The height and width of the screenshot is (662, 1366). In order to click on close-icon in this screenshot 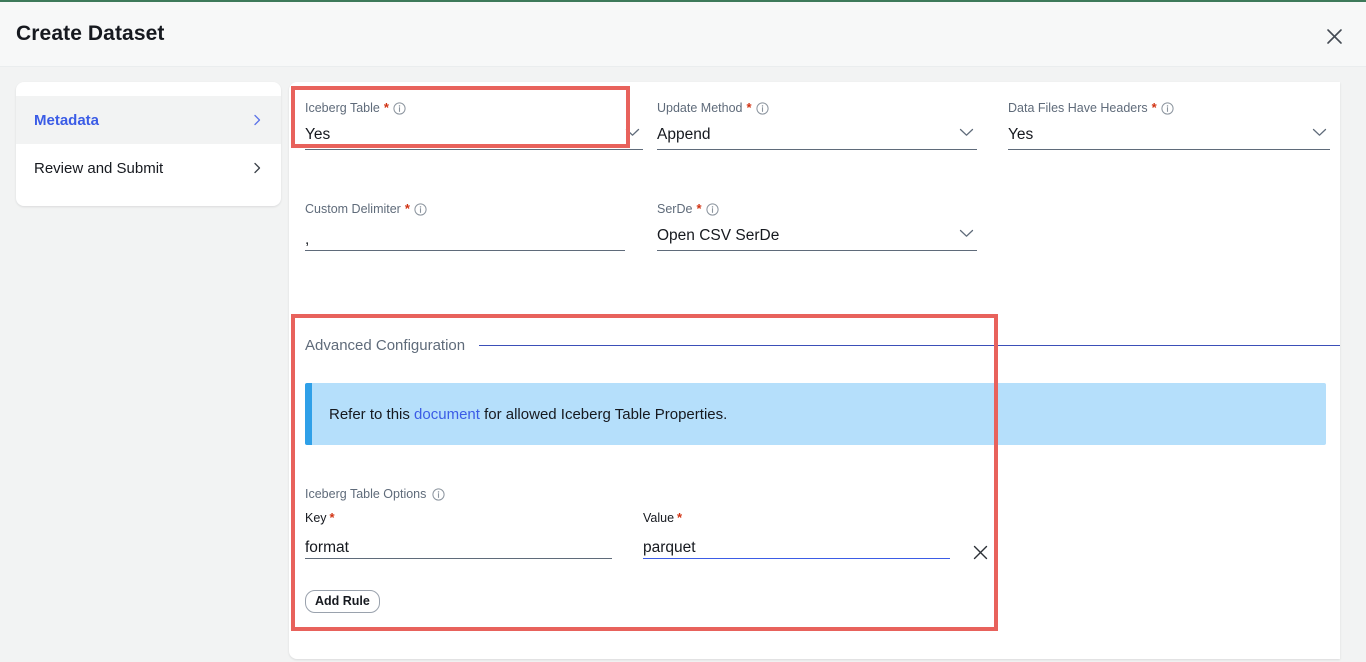, I will do `click(1334, 36)`.